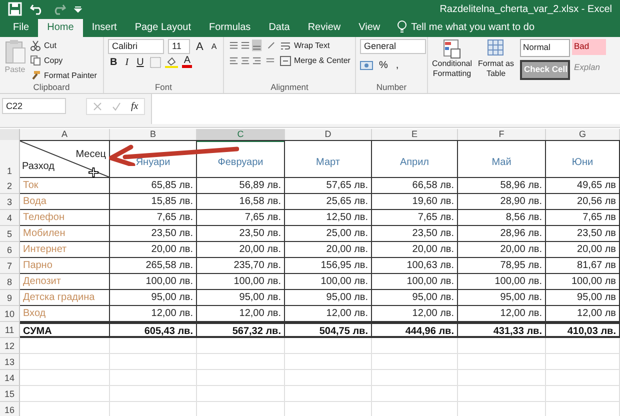 Image resolution: width=620 pixels, height=416 pixels. I want to click on comma-style-button: ,, so click(397, 65).